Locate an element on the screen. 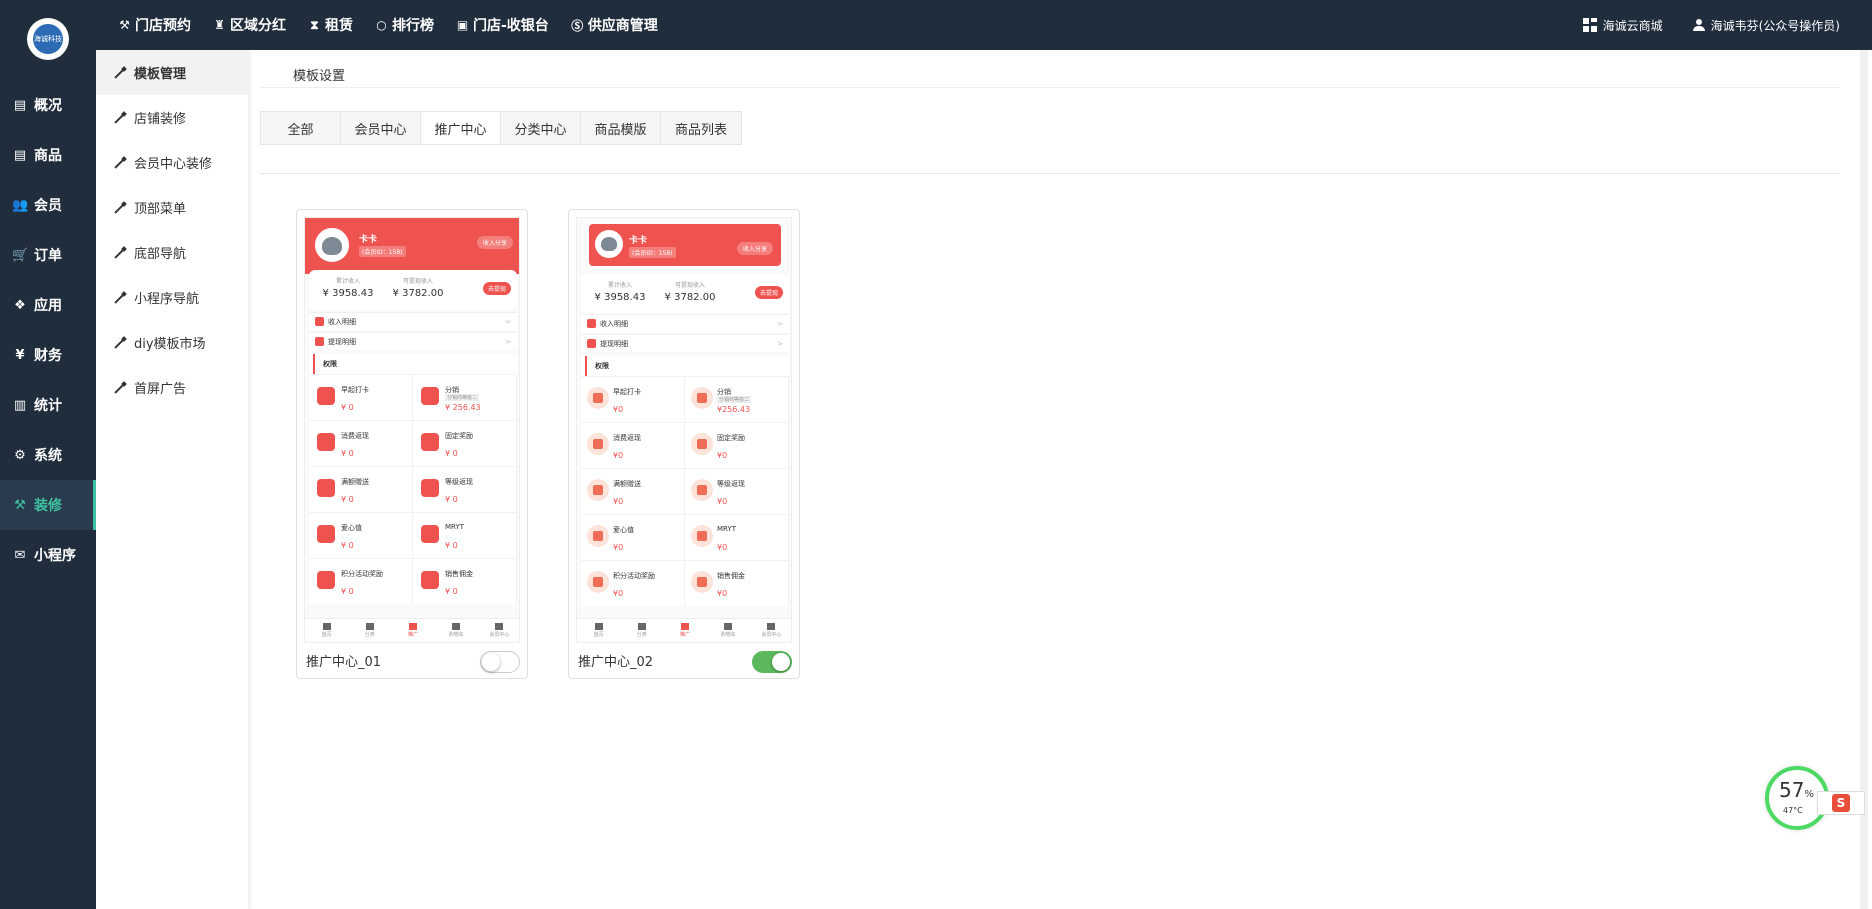  side-item: ▤ 概况 is located at coordinates (48, 105).